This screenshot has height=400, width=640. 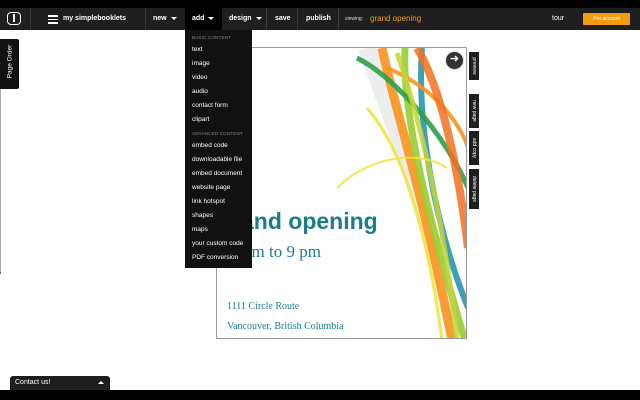 What do you see at coordinates (101, 382) in the screenshot?
I see `chevron-up-icon` at bounding box center [101, 382].